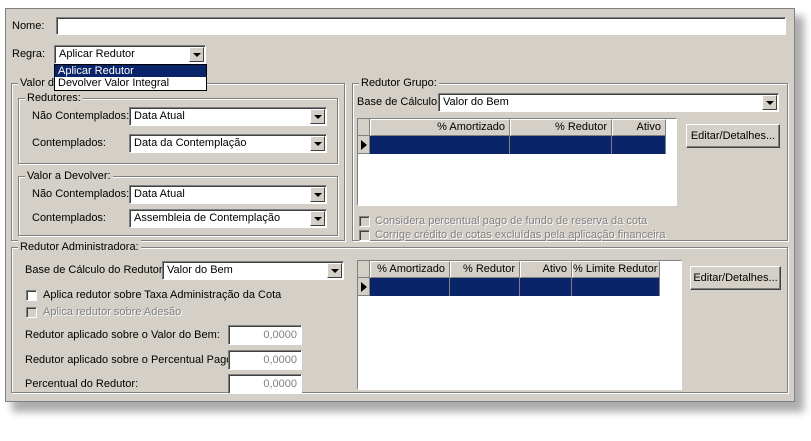  I want to click on regra-dropdown-list: Aplicar Redutor Devolver Valor Integral, so click(130, 77).